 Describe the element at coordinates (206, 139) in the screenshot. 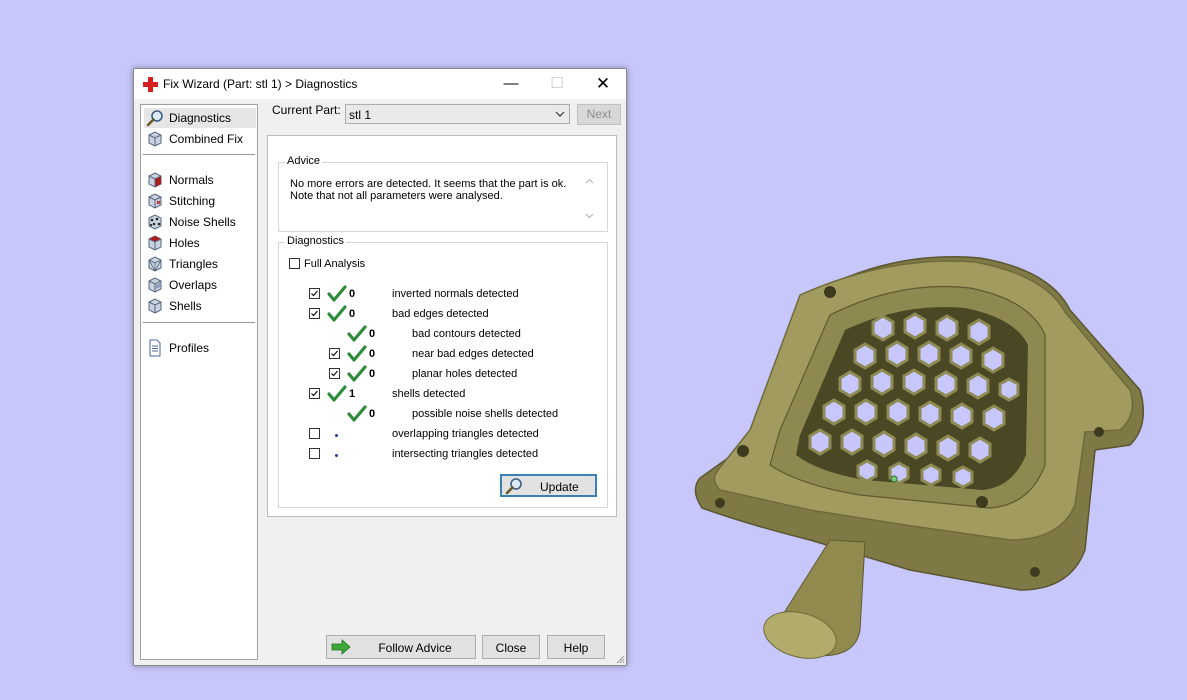

I see `nav-label: Combined Fix` at that location.